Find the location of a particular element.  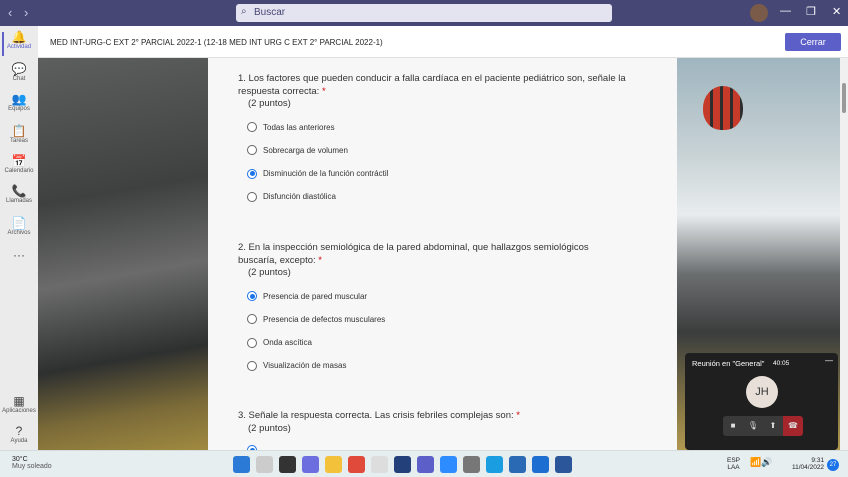

time: 9:31 is located at coordinates (818, 460).